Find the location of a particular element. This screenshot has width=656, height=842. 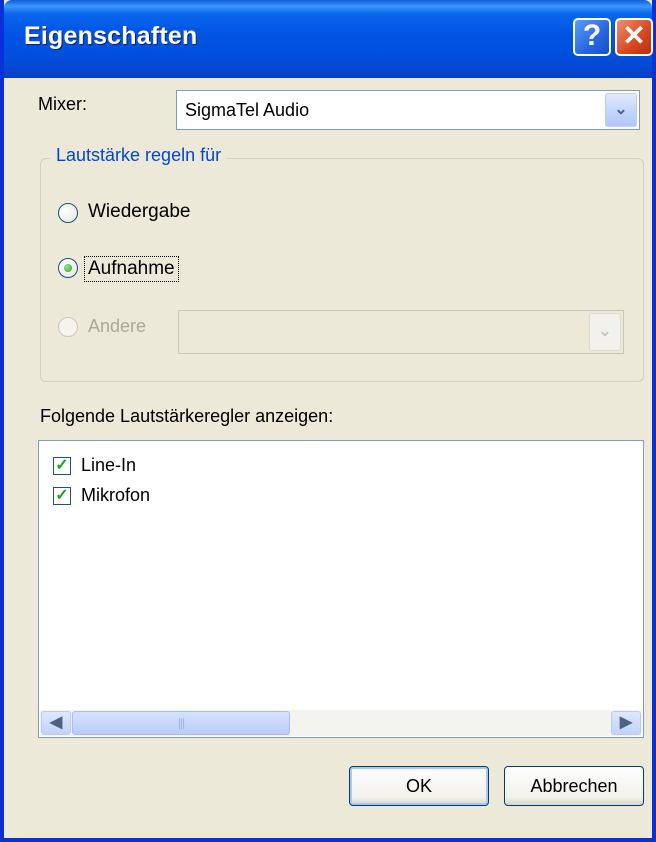

cancel-button: Abbrechen is located at coordinates (574, 786).